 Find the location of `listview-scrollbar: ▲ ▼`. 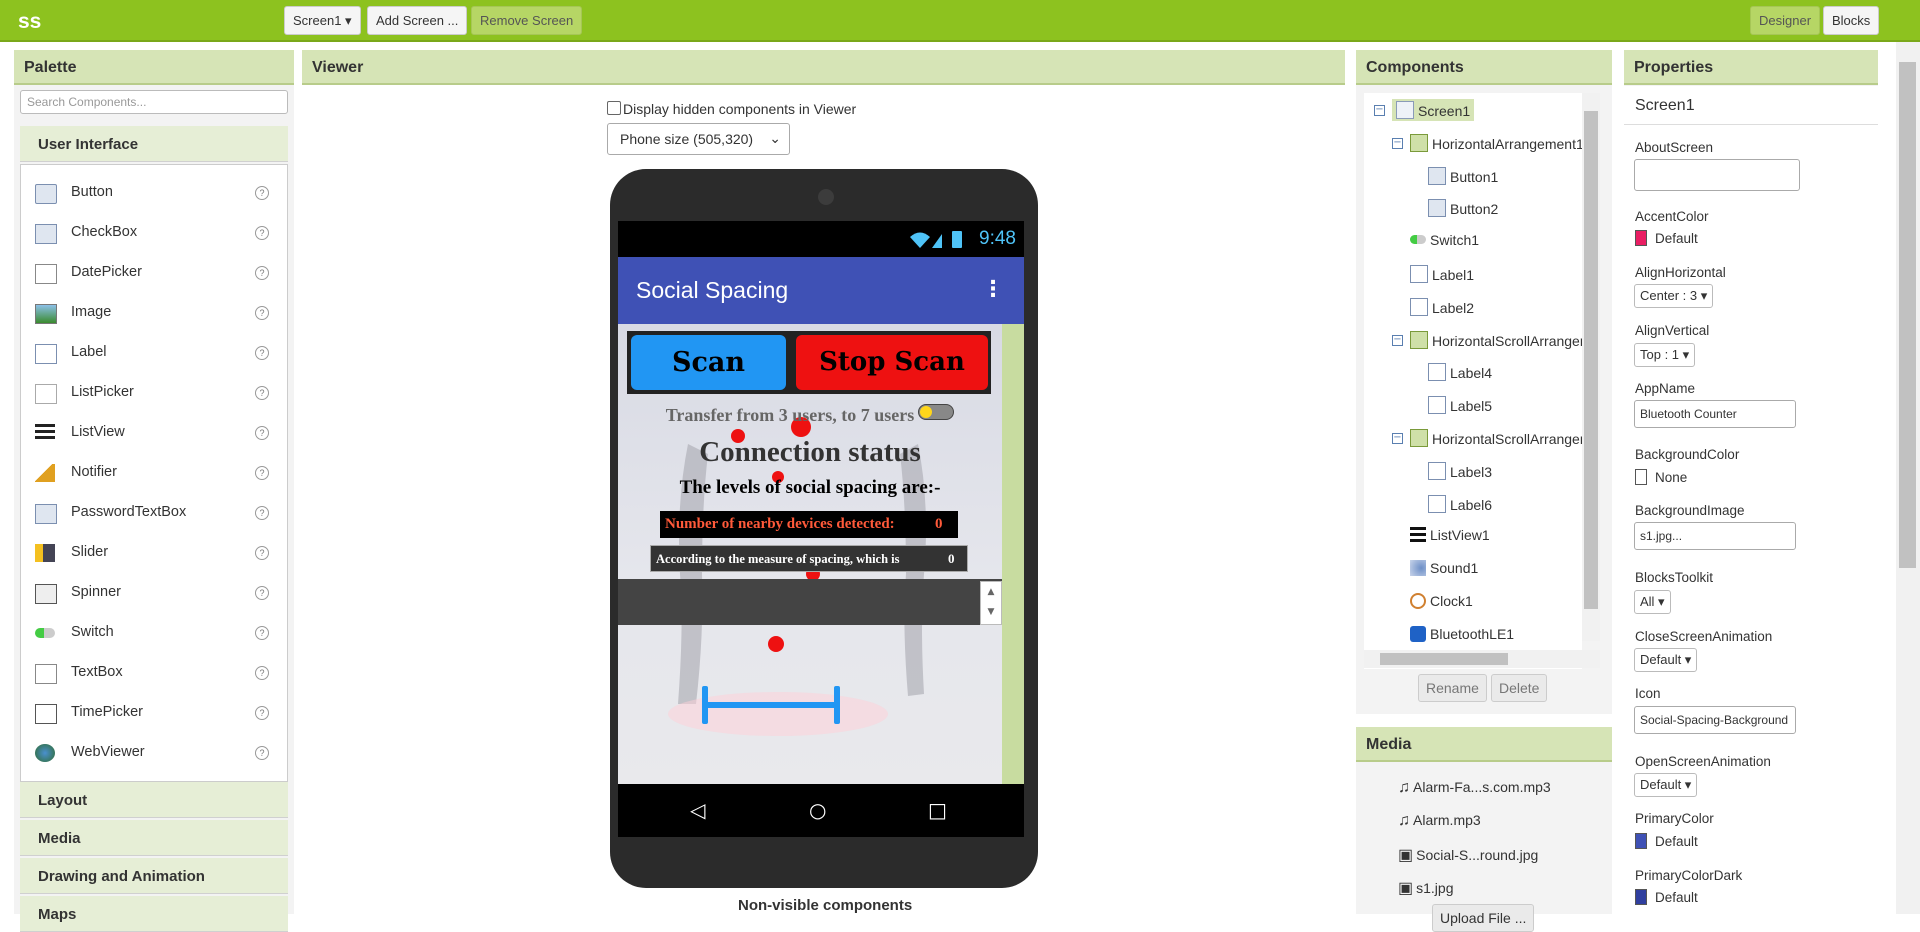

listview-scrollbar: ▲ ▼ is located at coordinates (991, 603).